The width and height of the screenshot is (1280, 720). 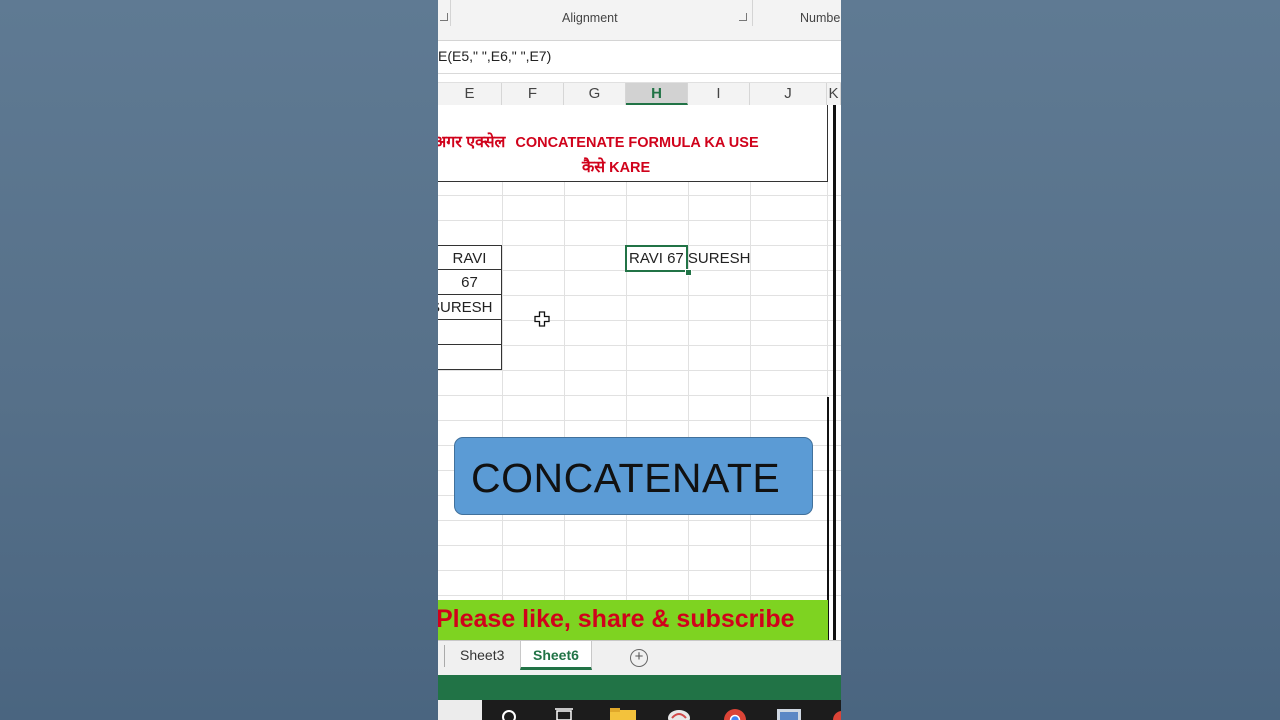 I want to click on control-panel-icon, so click(x=789, y=714).